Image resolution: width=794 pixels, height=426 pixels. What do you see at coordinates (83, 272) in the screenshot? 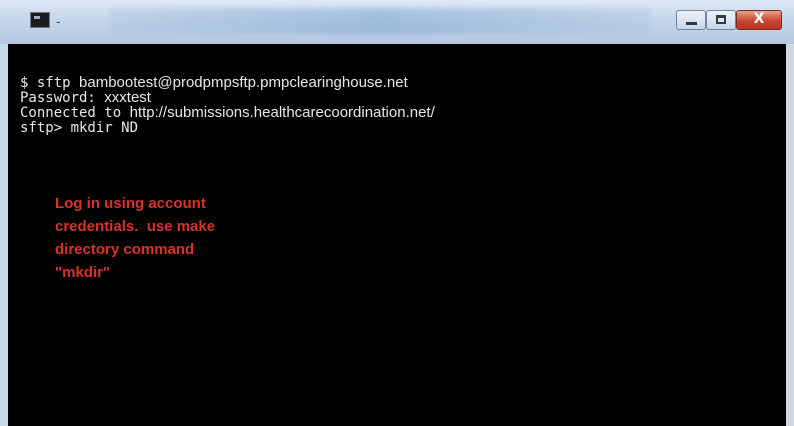
I see `annotation-line: "mkdir"` at bounding box center [83, 272].